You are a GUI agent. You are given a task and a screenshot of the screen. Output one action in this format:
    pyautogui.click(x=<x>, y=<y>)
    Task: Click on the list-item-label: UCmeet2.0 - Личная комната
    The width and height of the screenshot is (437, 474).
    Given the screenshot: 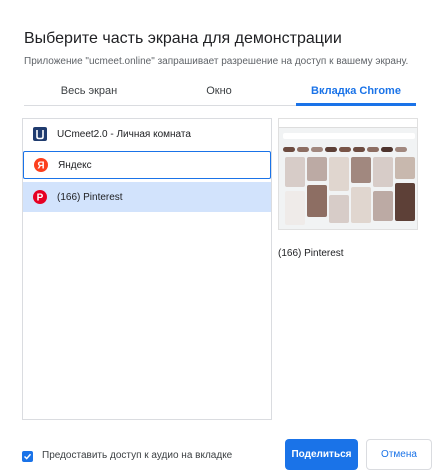 What is the action you would take?
    pyautogui.click(x=124, y=134)
    